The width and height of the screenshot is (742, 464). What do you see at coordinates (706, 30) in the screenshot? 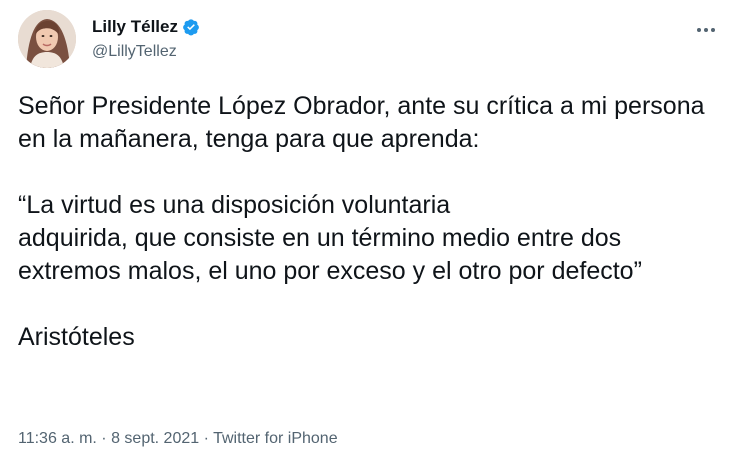
I see `more-options-icon` at bounding box center [706, 30].